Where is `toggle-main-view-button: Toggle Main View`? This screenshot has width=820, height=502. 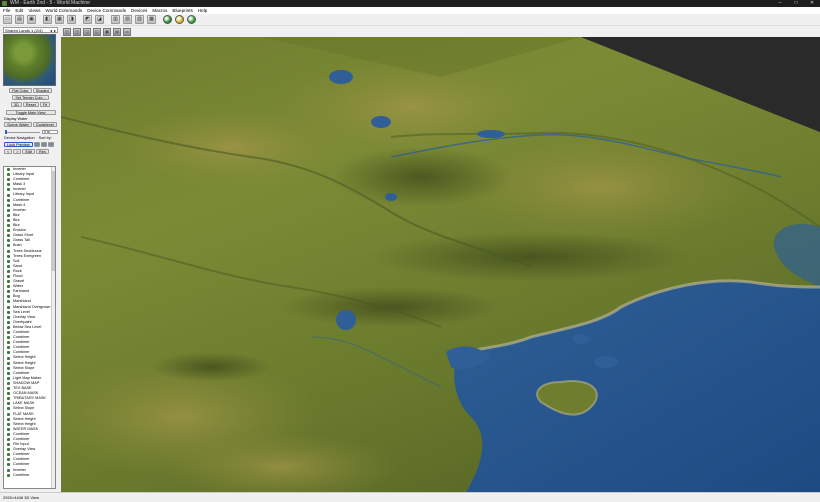 toggle-main-view-button: Toggle Main View is located at coordinates (30, 112).